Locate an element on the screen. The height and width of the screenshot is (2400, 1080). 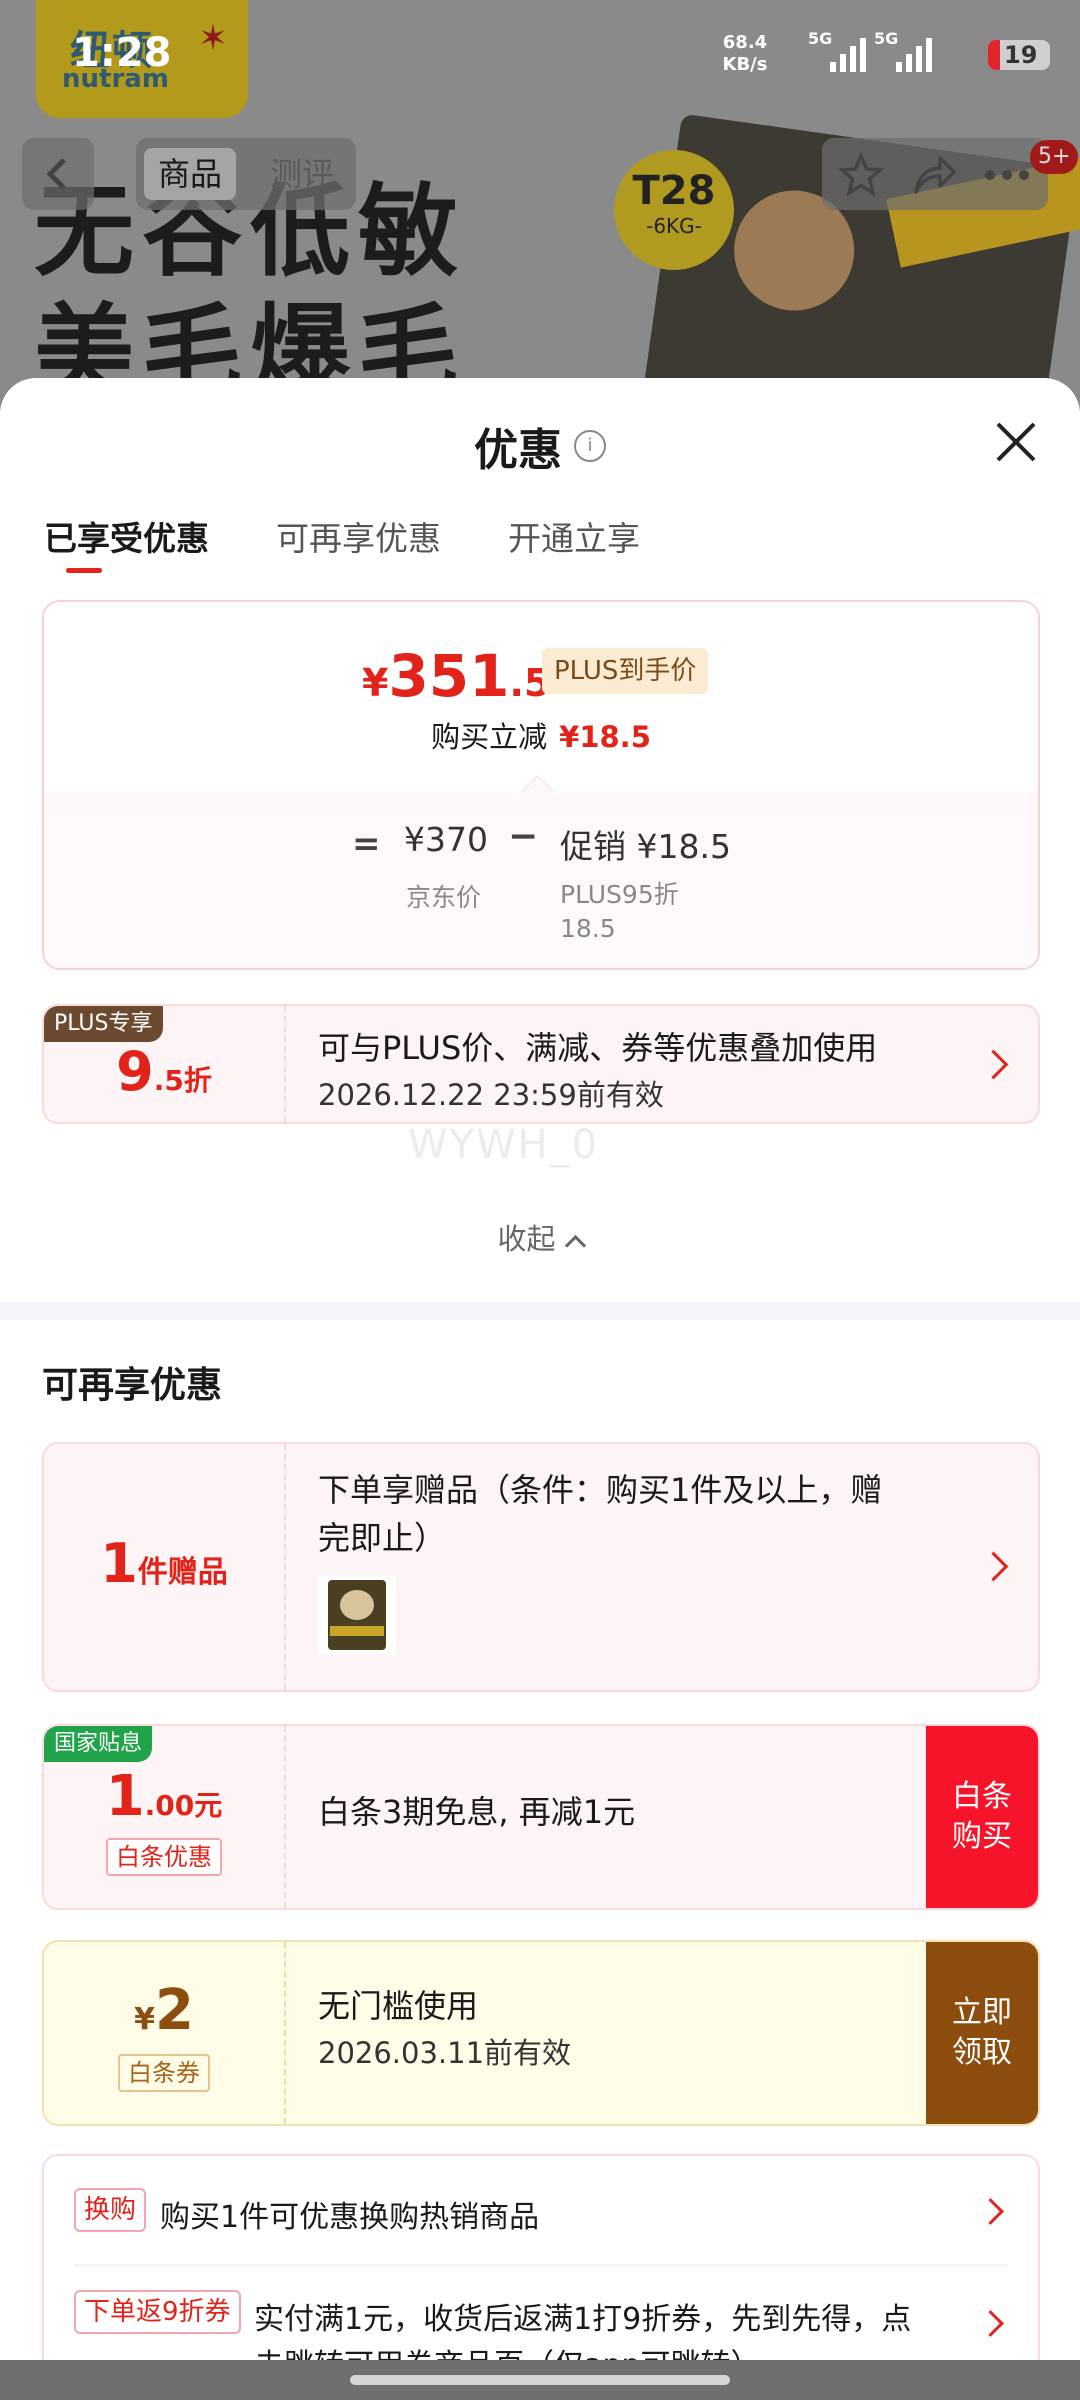
sheet-title: 优惠 i is located at coordinates (540, 446).